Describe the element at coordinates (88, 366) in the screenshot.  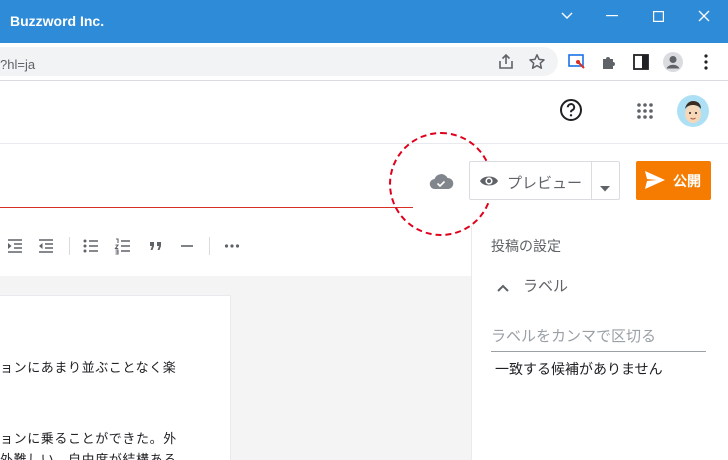
I see `paragraph-line: ョンにあまり並ぶことなく楽` at that location.